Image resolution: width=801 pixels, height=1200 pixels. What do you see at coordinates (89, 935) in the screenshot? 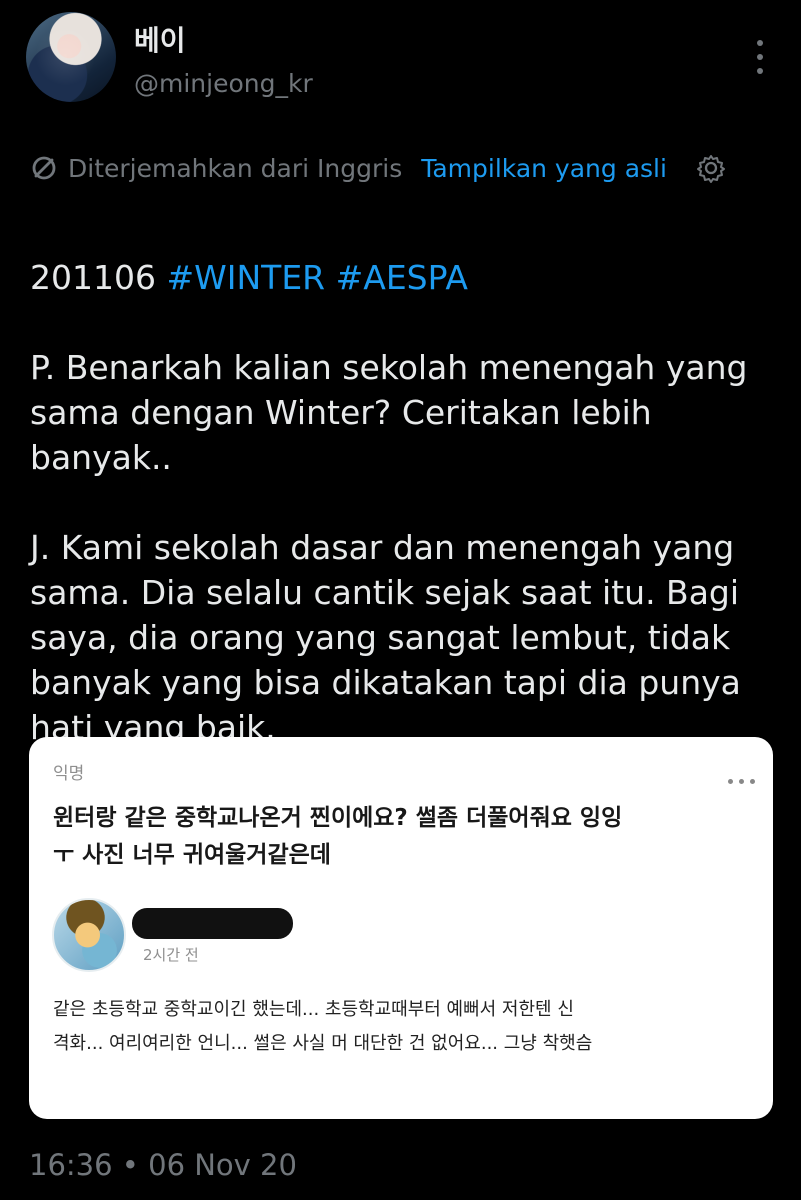
I see `commenter-avatar` at bounding box center [89, 935].